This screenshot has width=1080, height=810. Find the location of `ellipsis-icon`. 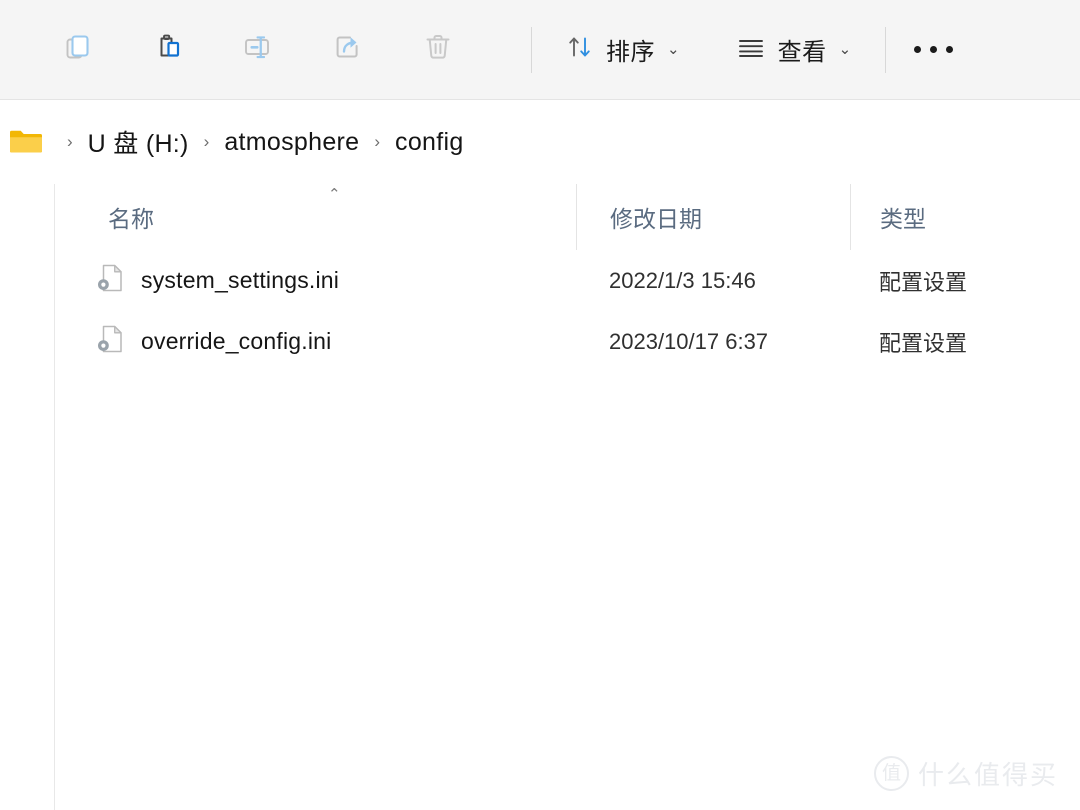

ellipsis-icon is located at coordinates (933, 49).